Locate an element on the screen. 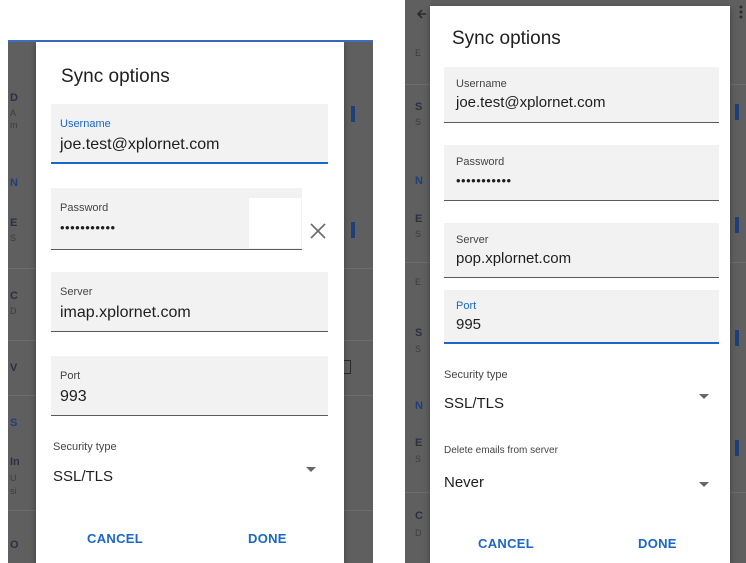 This screenshot has width=746, height=563. bg-letter: O is located at coordinates (14, 545).